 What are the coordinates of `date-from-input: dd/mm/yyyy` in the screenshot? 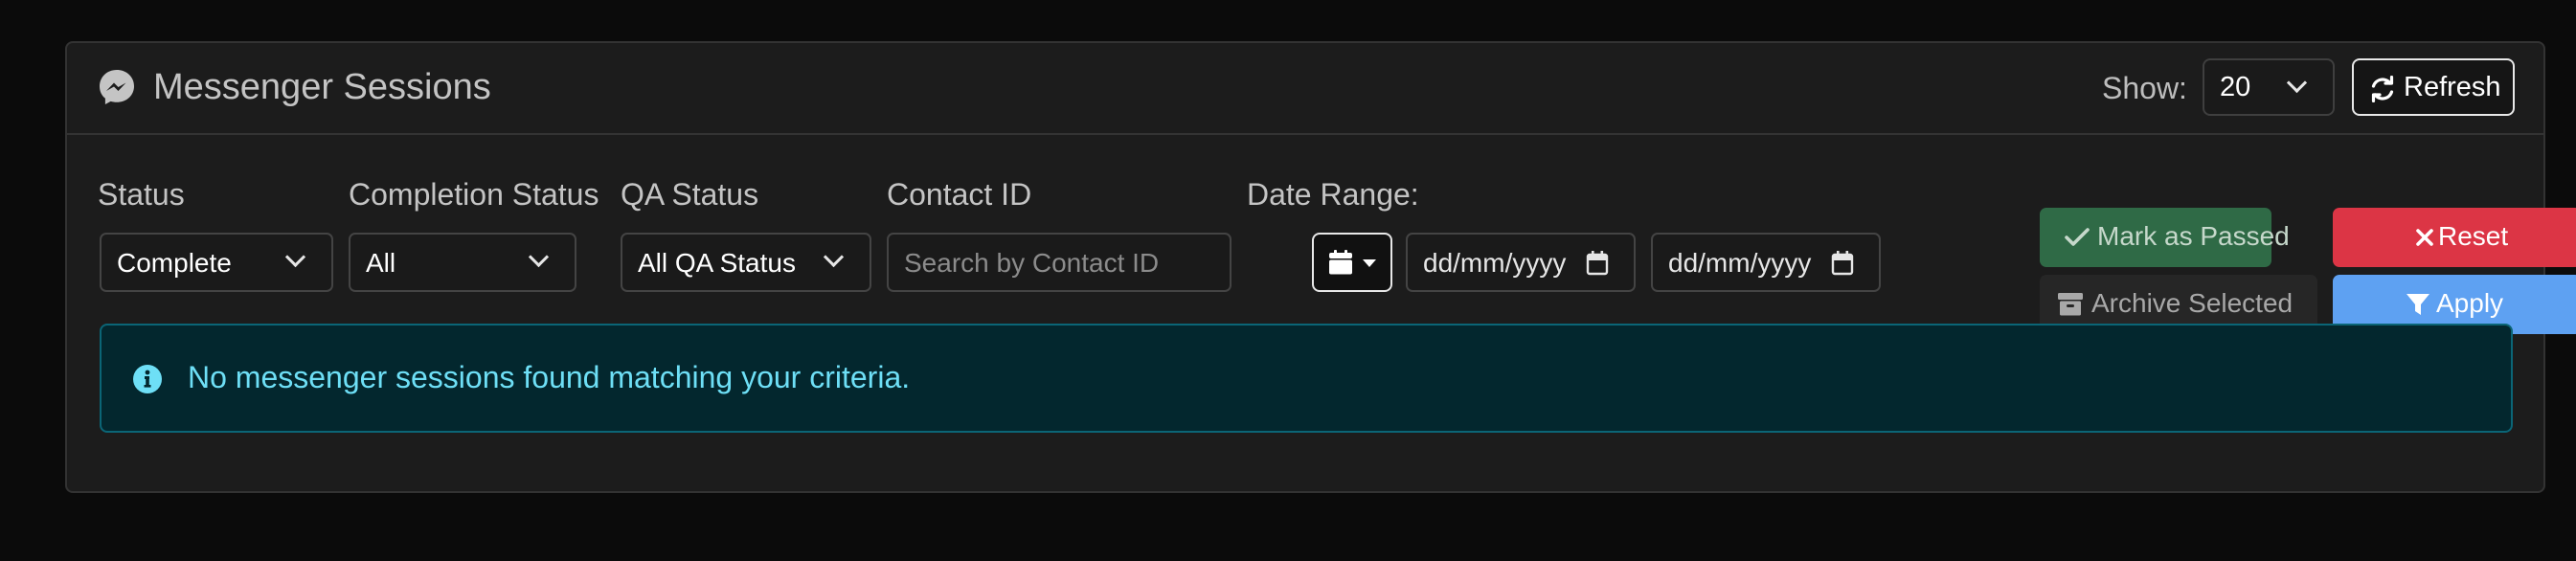 It's located at (1521, 263).